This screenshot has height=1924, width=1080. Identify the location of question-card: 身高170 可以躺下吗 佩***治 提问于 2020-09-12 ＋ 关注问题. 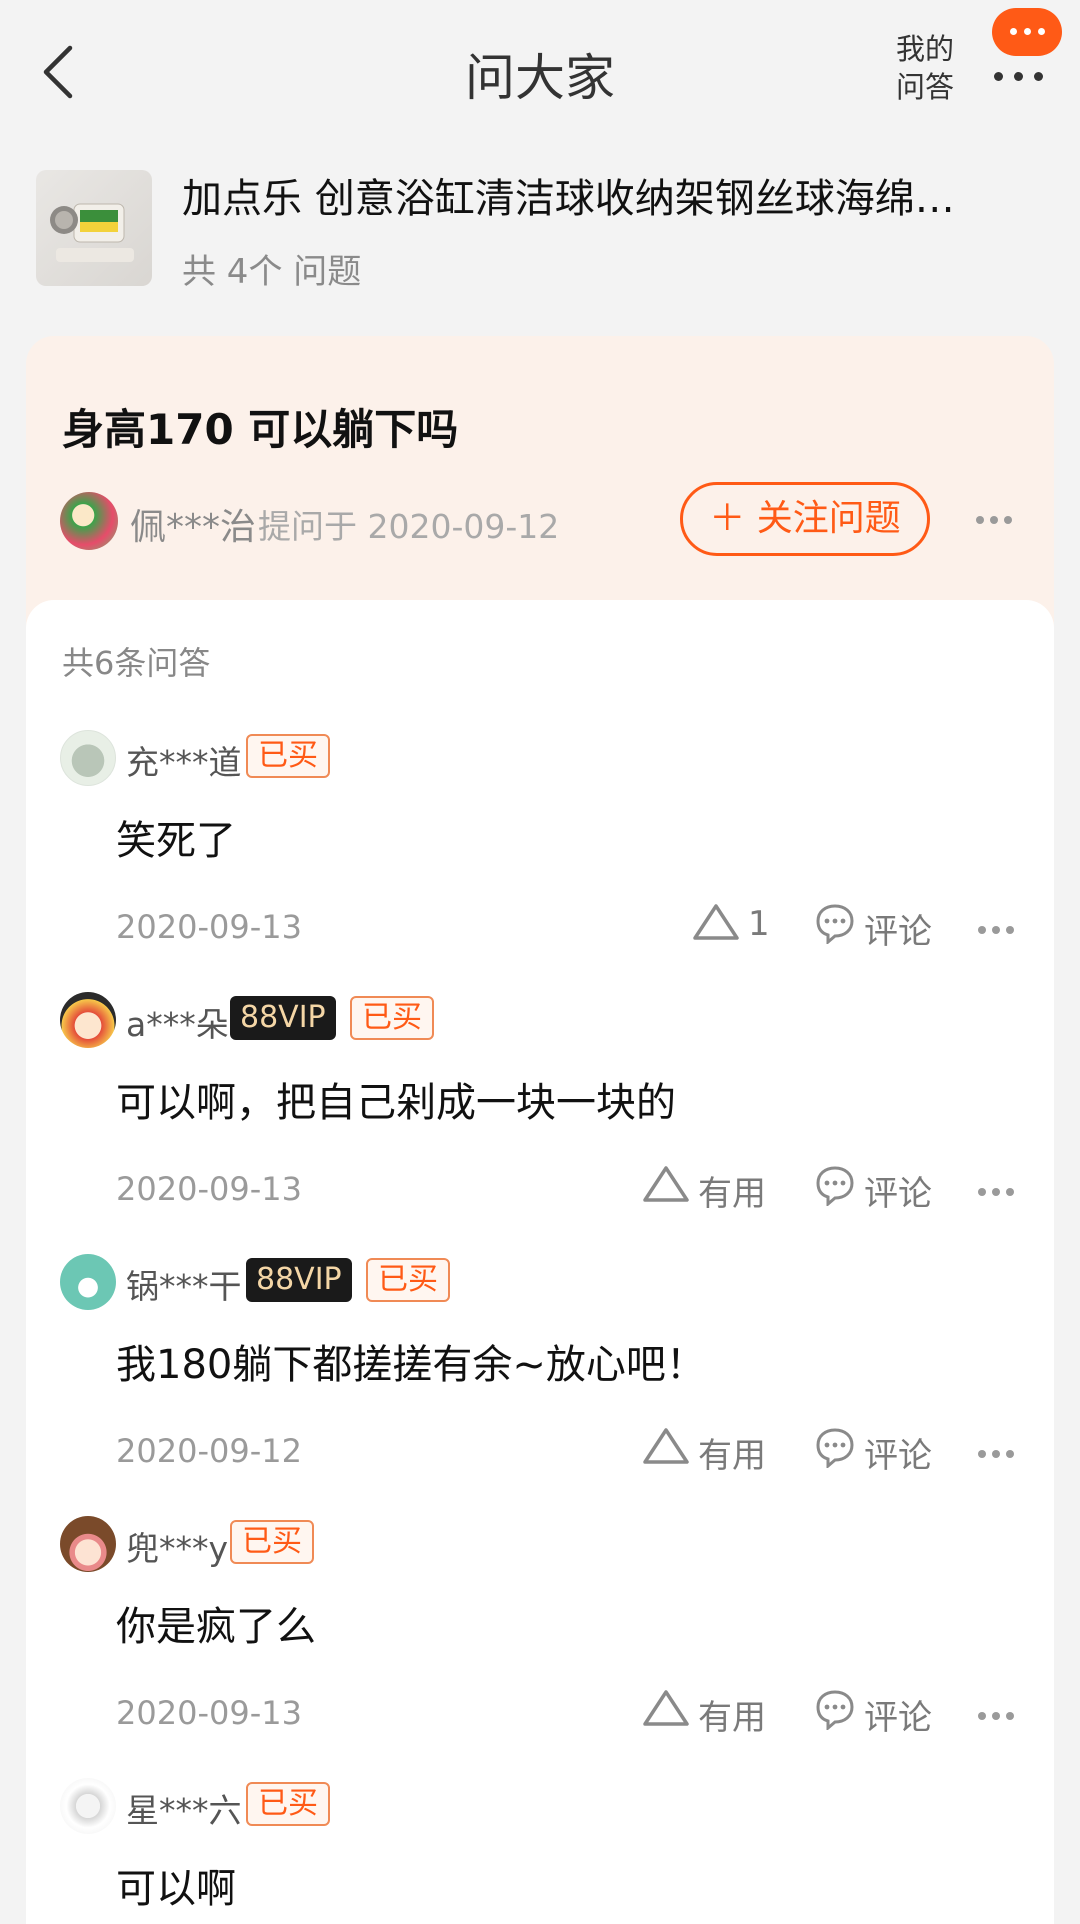
(540, 481).